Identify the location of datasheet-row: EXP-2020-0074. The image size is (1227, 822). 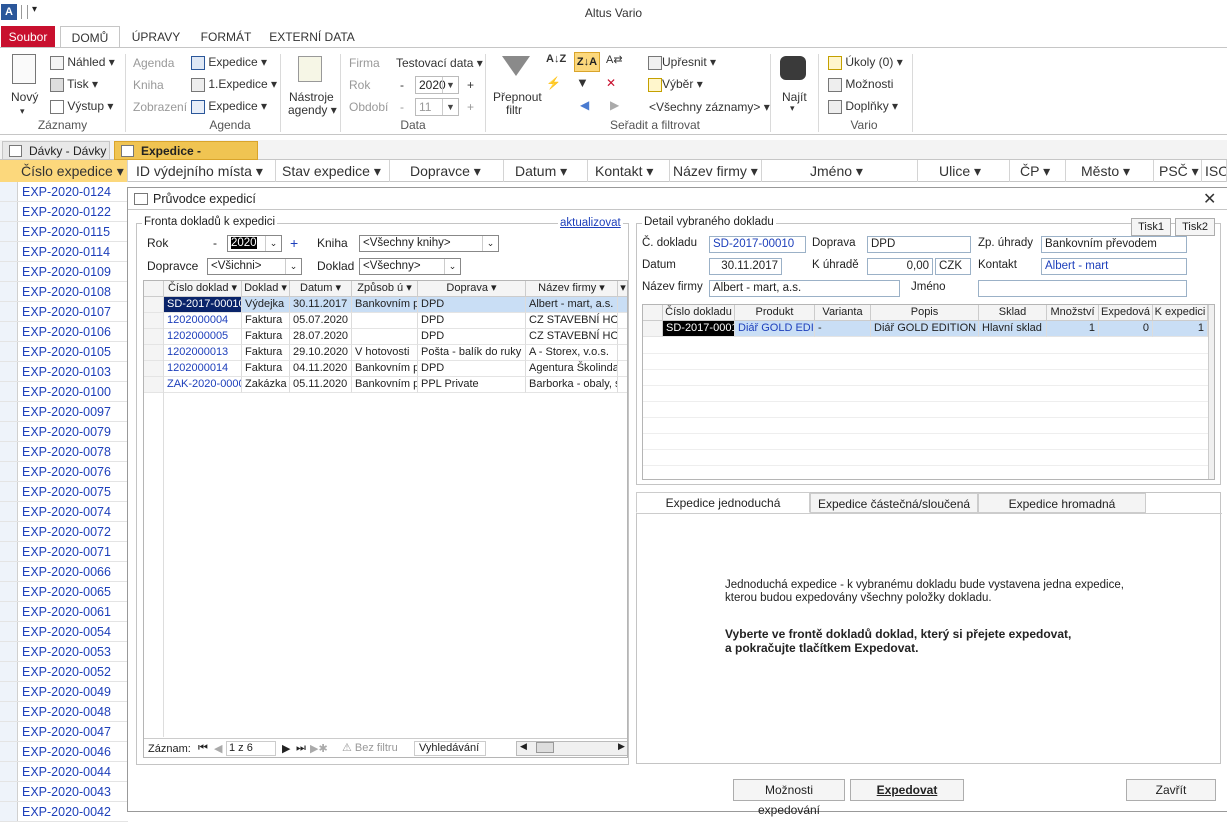
(64, 512).